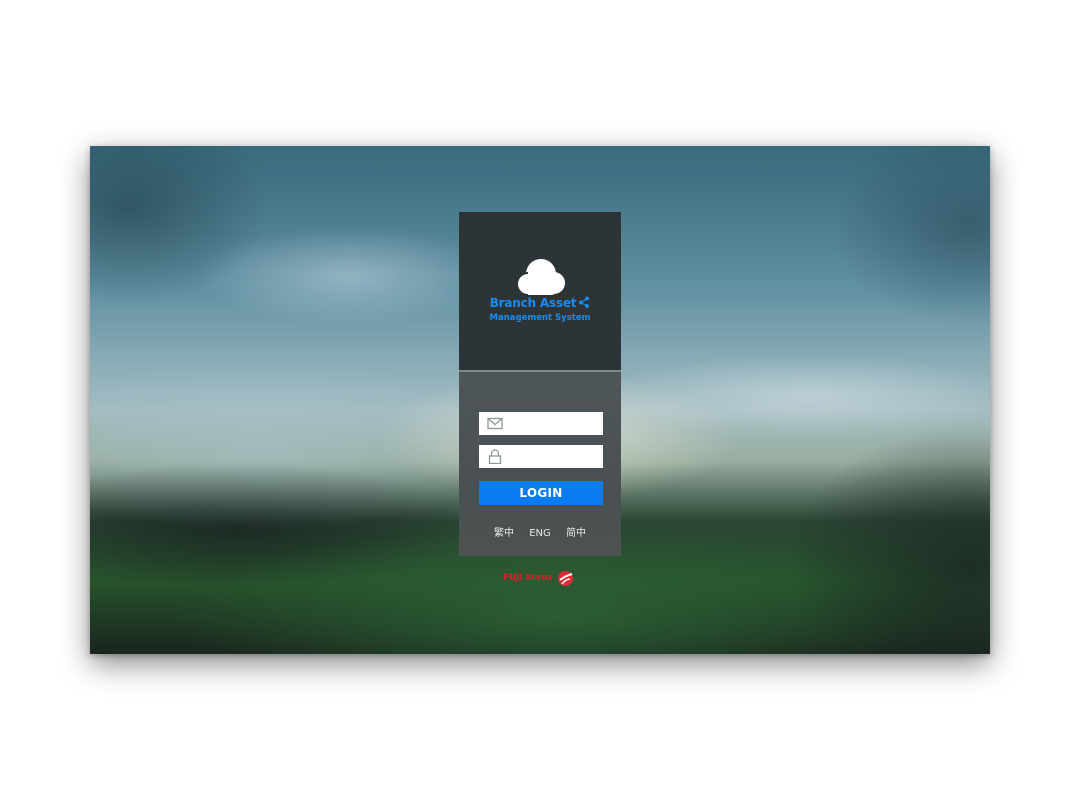 Image resolution: width=1080 pixels, height=800 pixels. What do you see at coordinates (541, 493) in the screenshot?
I see `login-button: LOGIN` at bounding box center [541, 493].